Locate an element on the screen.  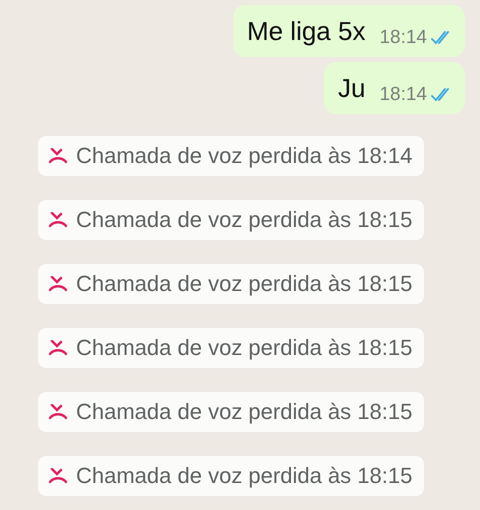
message-text: Ju is located at coordinates (352, 88).